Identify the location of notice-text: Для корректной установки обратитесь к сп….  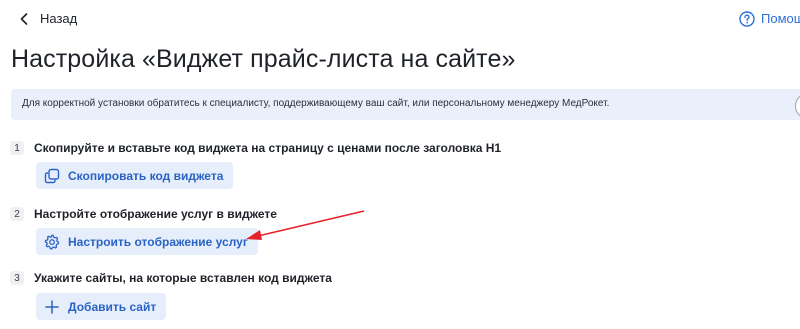
(316, 103).